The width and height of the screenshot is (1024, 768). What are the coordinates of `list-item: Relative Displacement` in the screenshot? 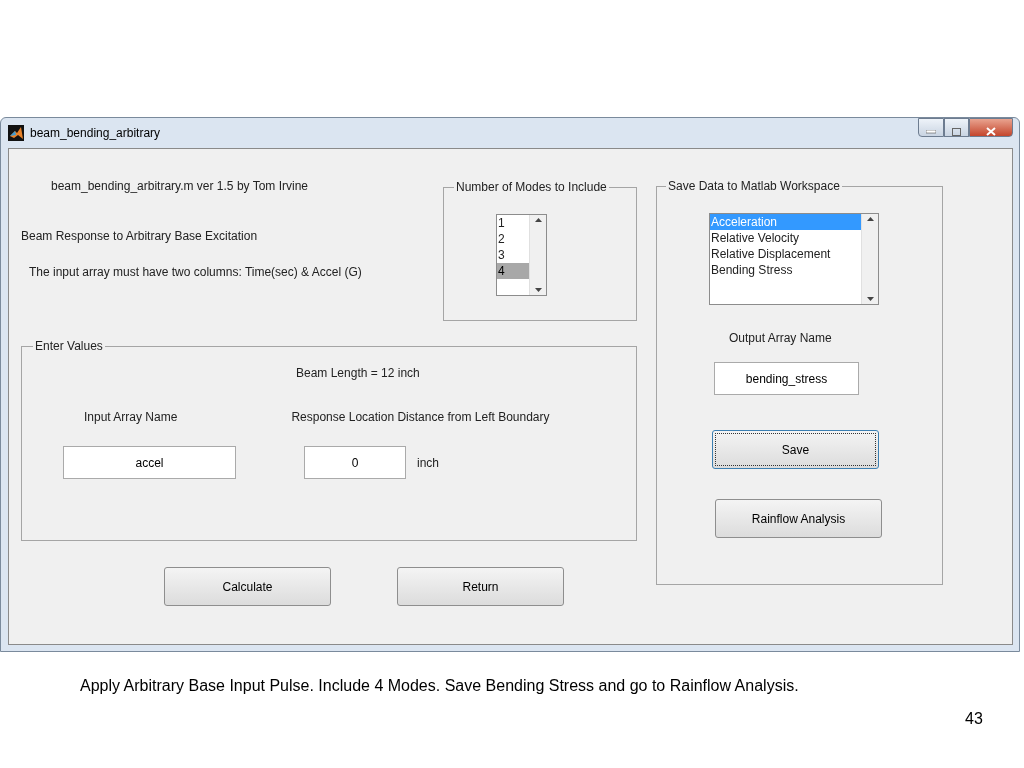 It's located at (785, 254).